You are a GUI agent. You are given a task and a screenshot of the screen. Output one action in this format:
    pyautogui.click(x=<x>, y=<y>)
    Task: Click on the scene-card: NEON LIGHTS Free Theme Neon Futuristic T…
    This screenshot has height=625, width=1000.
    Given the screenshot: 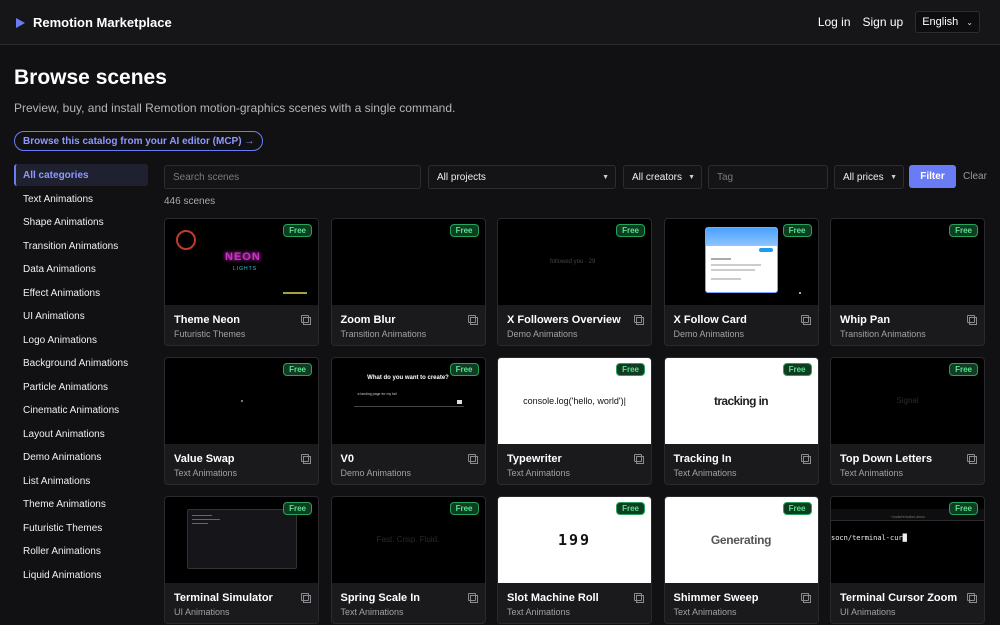 What is the action you would take?
    pyautogui.click(x=241, y=282)
    